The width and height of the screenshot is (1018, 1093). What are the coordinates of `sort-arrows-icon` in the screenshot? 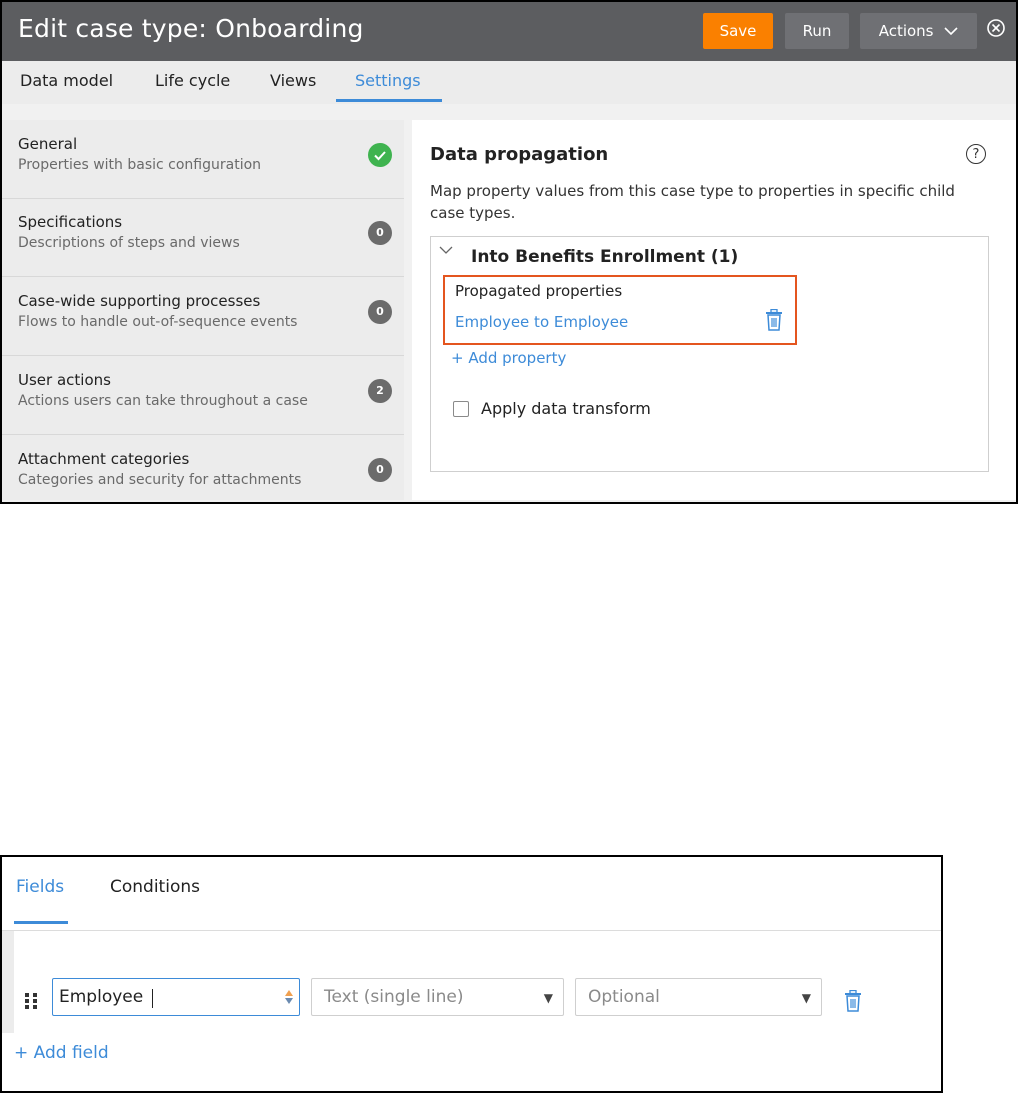 It's located at (289, 997).